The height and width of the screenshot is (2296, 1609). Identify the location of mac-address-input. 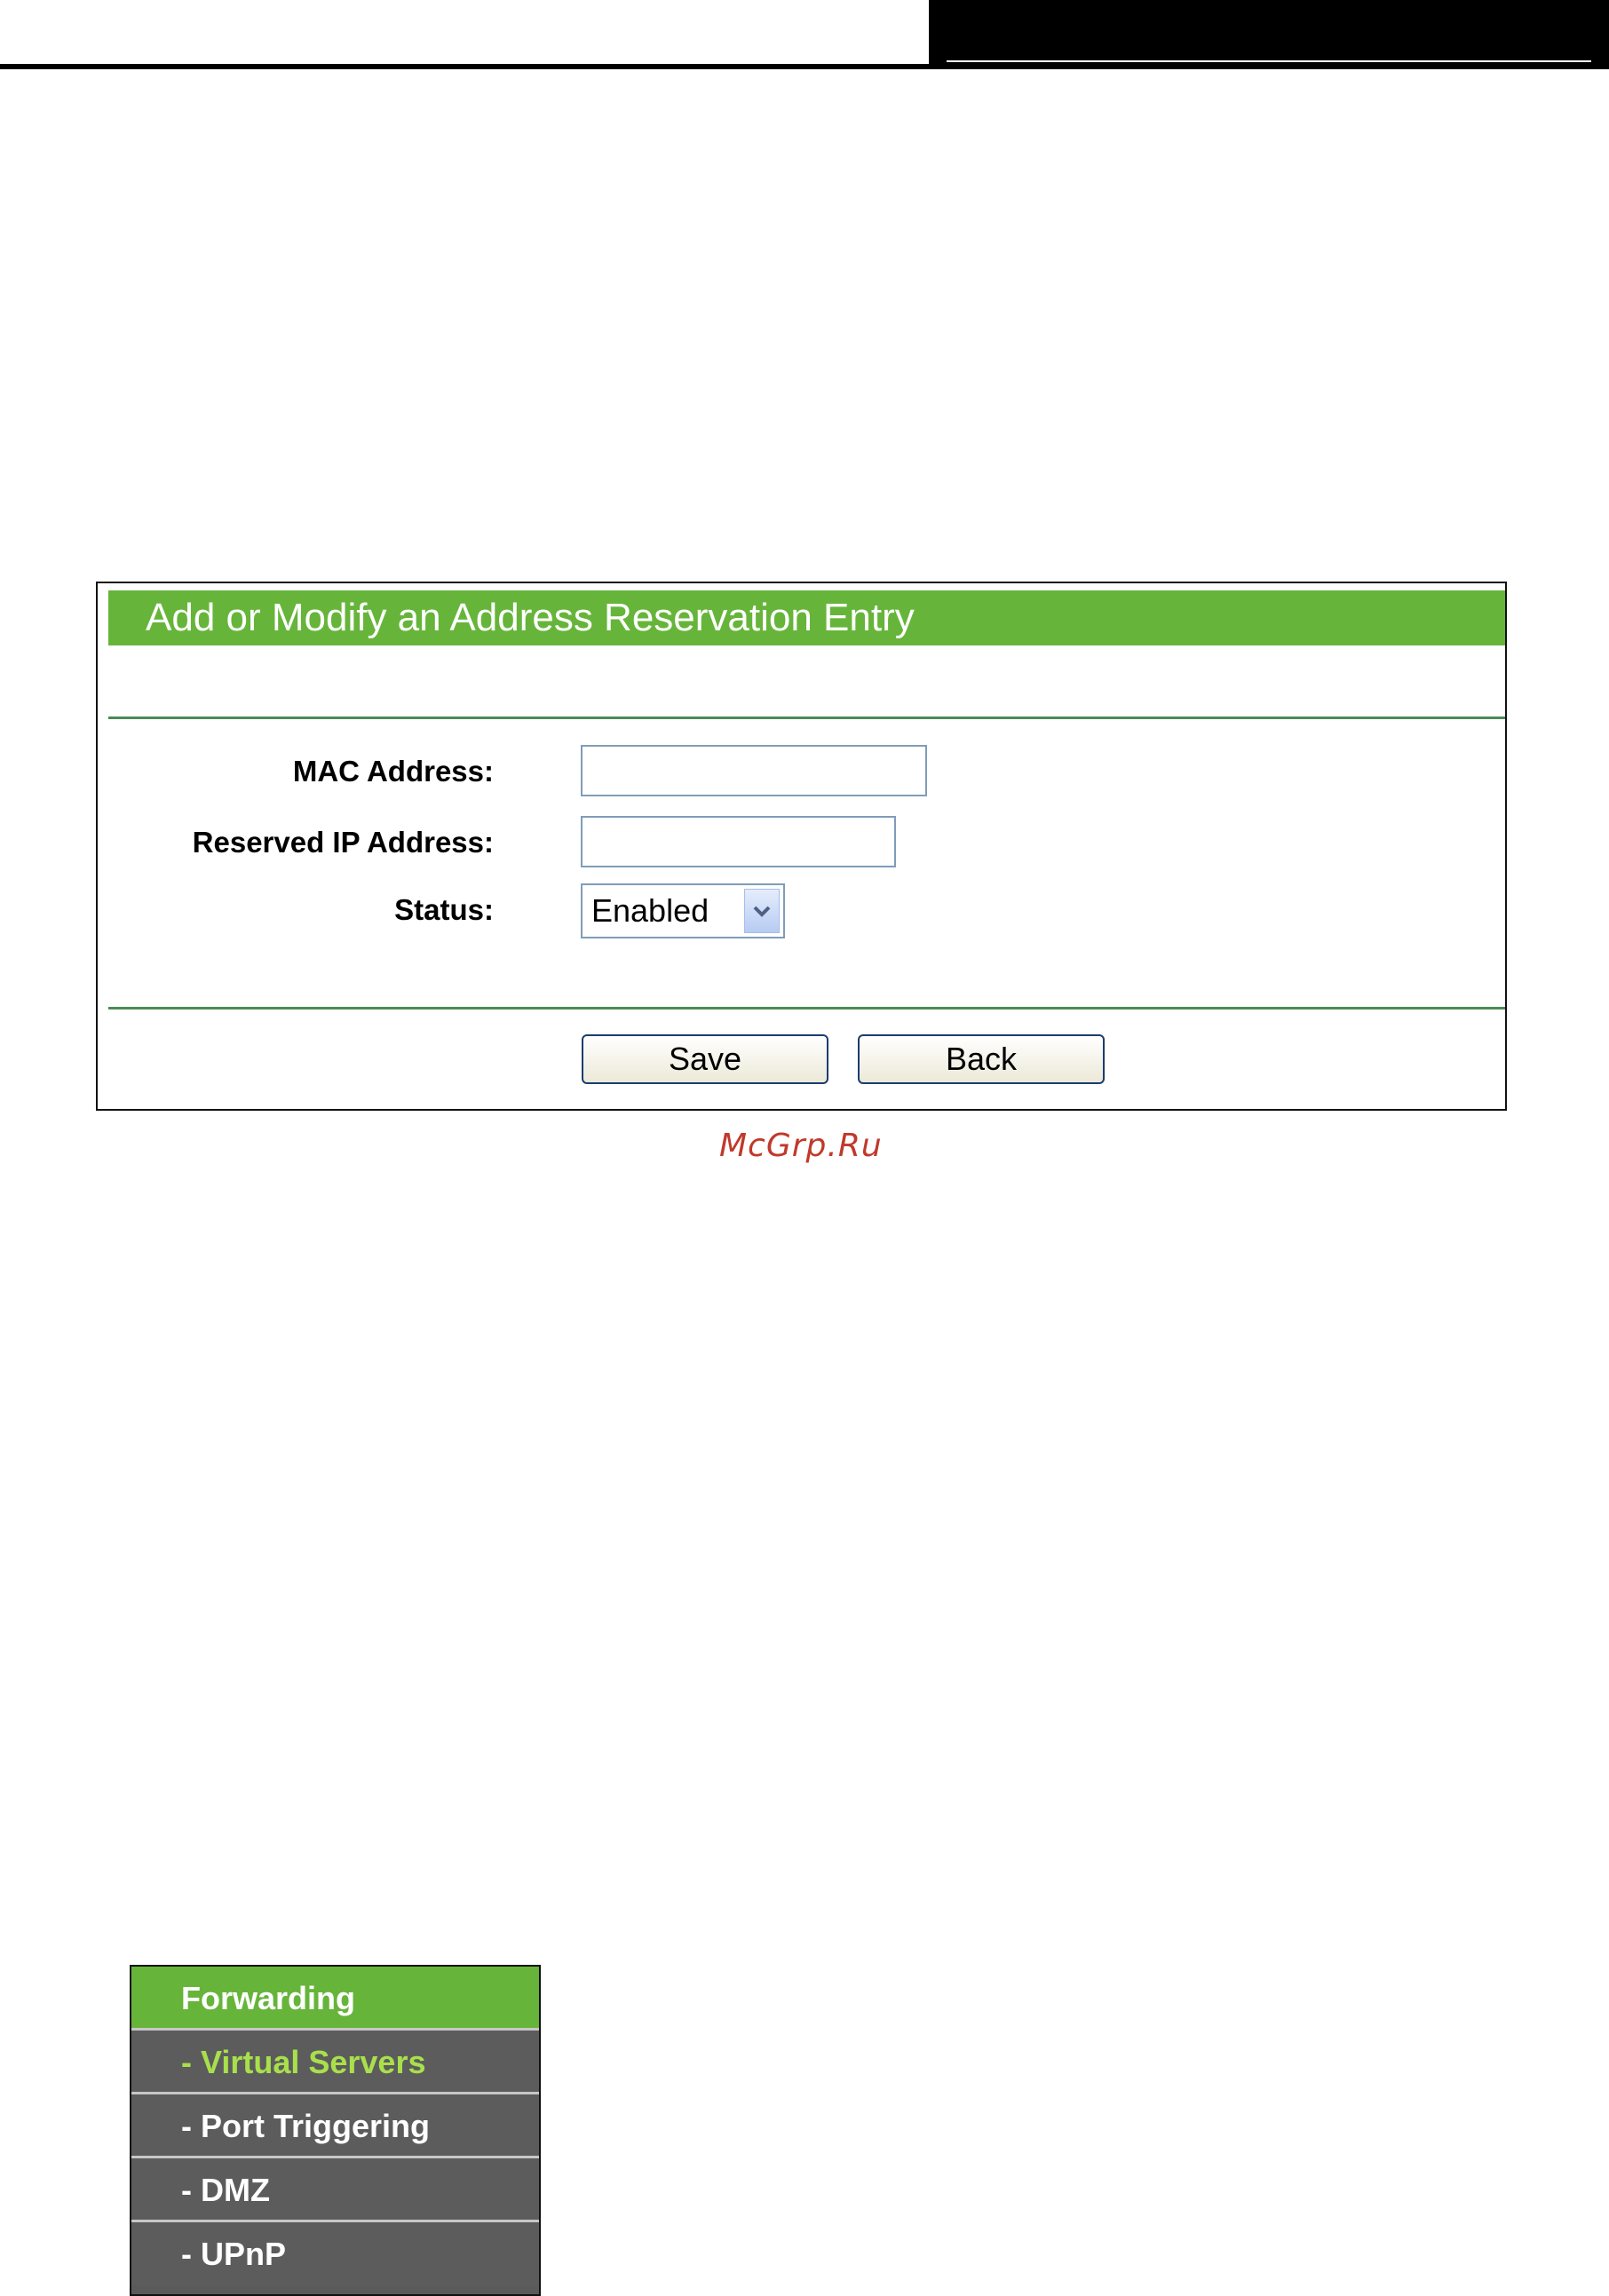
(754, 770).